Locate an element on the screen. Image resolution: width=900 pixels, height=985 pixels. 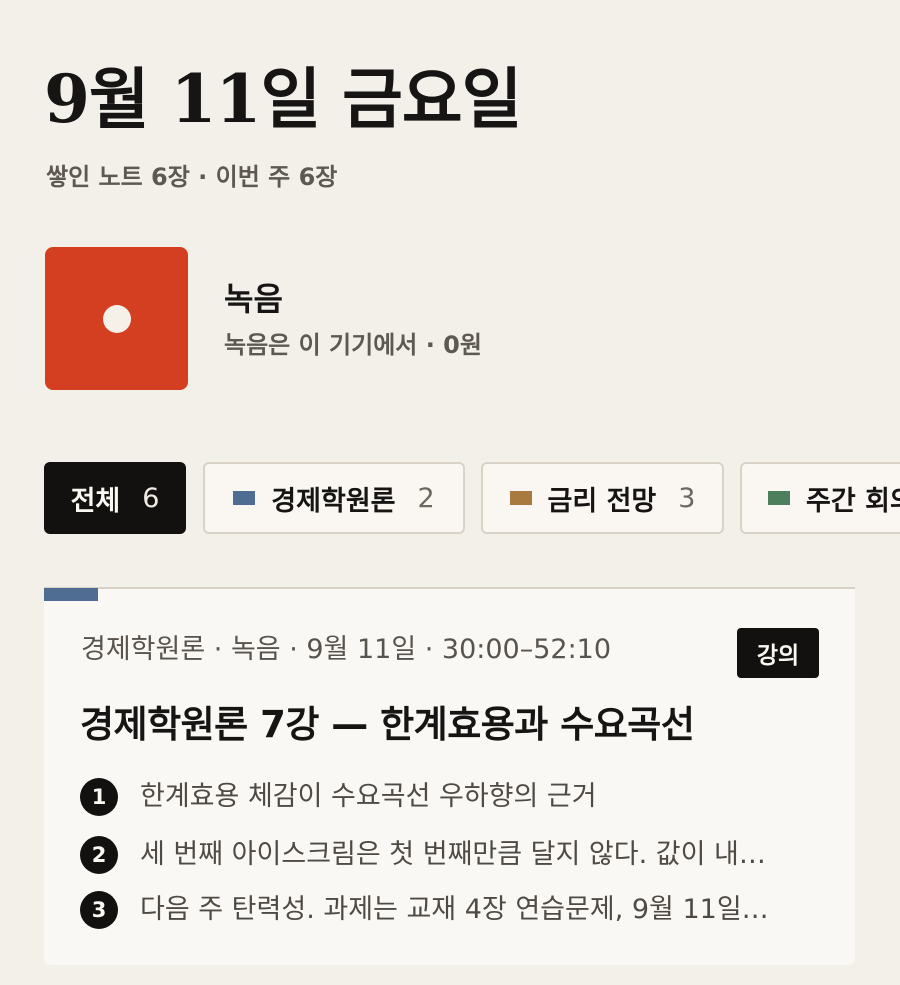
filter-chip-weekly-meeting: 주간 회의 is located at coordinates (820, 498).